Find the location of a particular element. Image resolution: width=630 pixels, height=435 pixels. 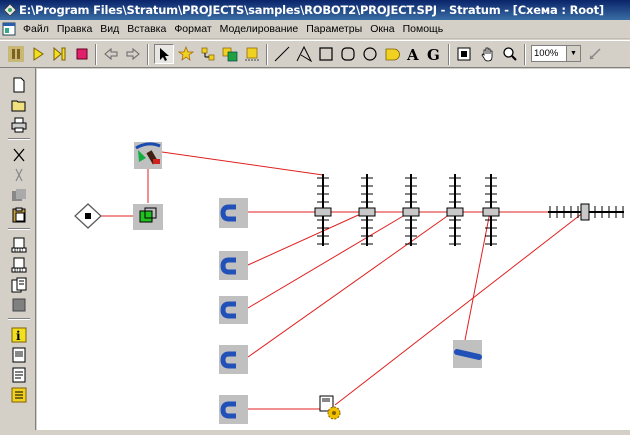

text-g-tool-icon: G is located at coordinates (434, 54).